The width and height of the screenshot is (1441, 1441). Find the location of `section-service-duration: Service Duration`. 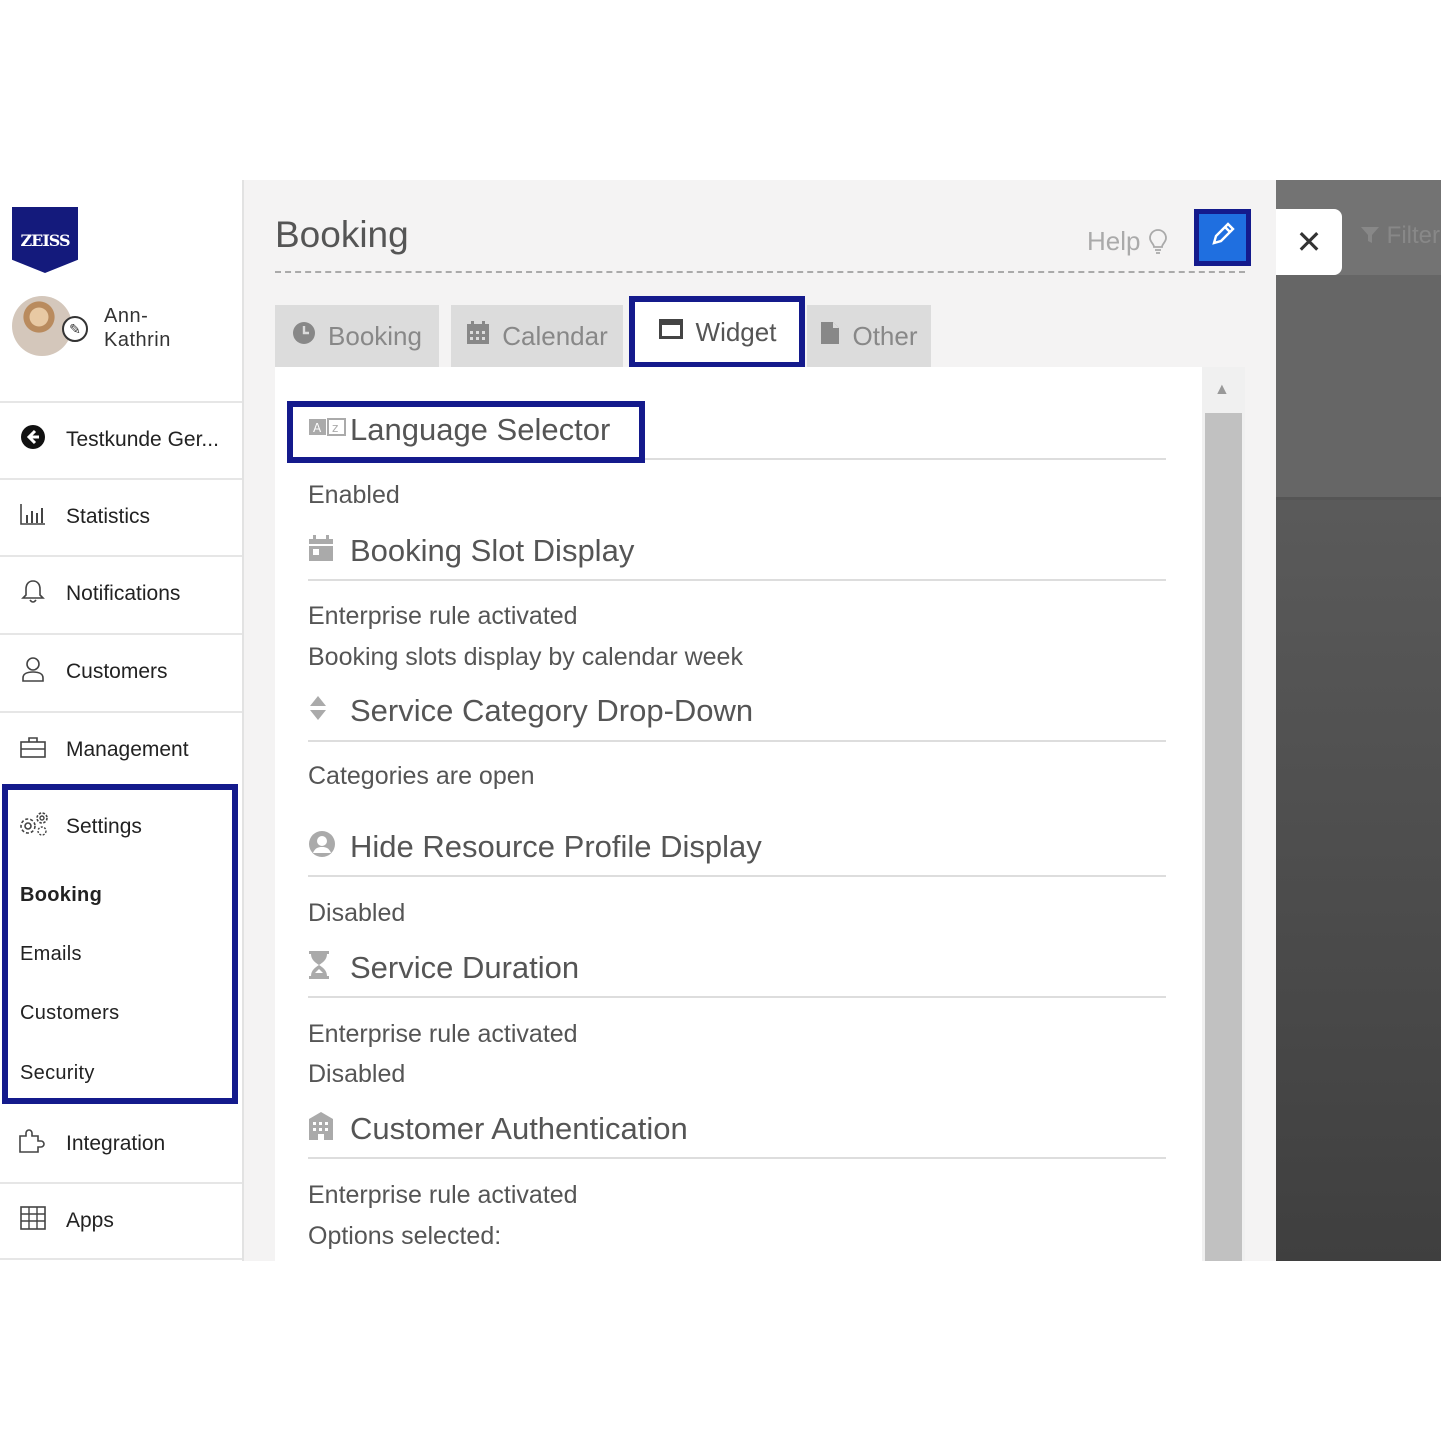

section-service-duration: Service Duration is located at coordinates (737, 969).